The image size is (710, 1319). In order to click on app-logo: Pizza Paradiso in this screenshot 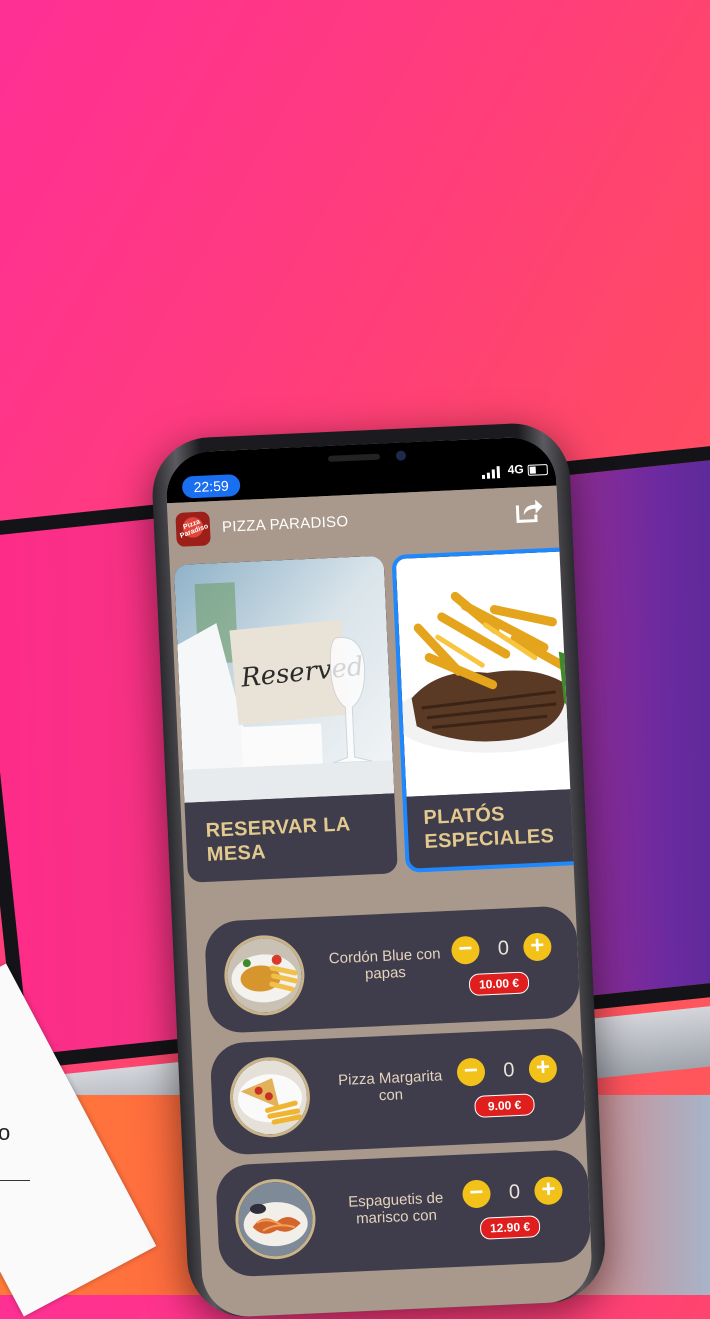, I will do `click(193, 529)`.